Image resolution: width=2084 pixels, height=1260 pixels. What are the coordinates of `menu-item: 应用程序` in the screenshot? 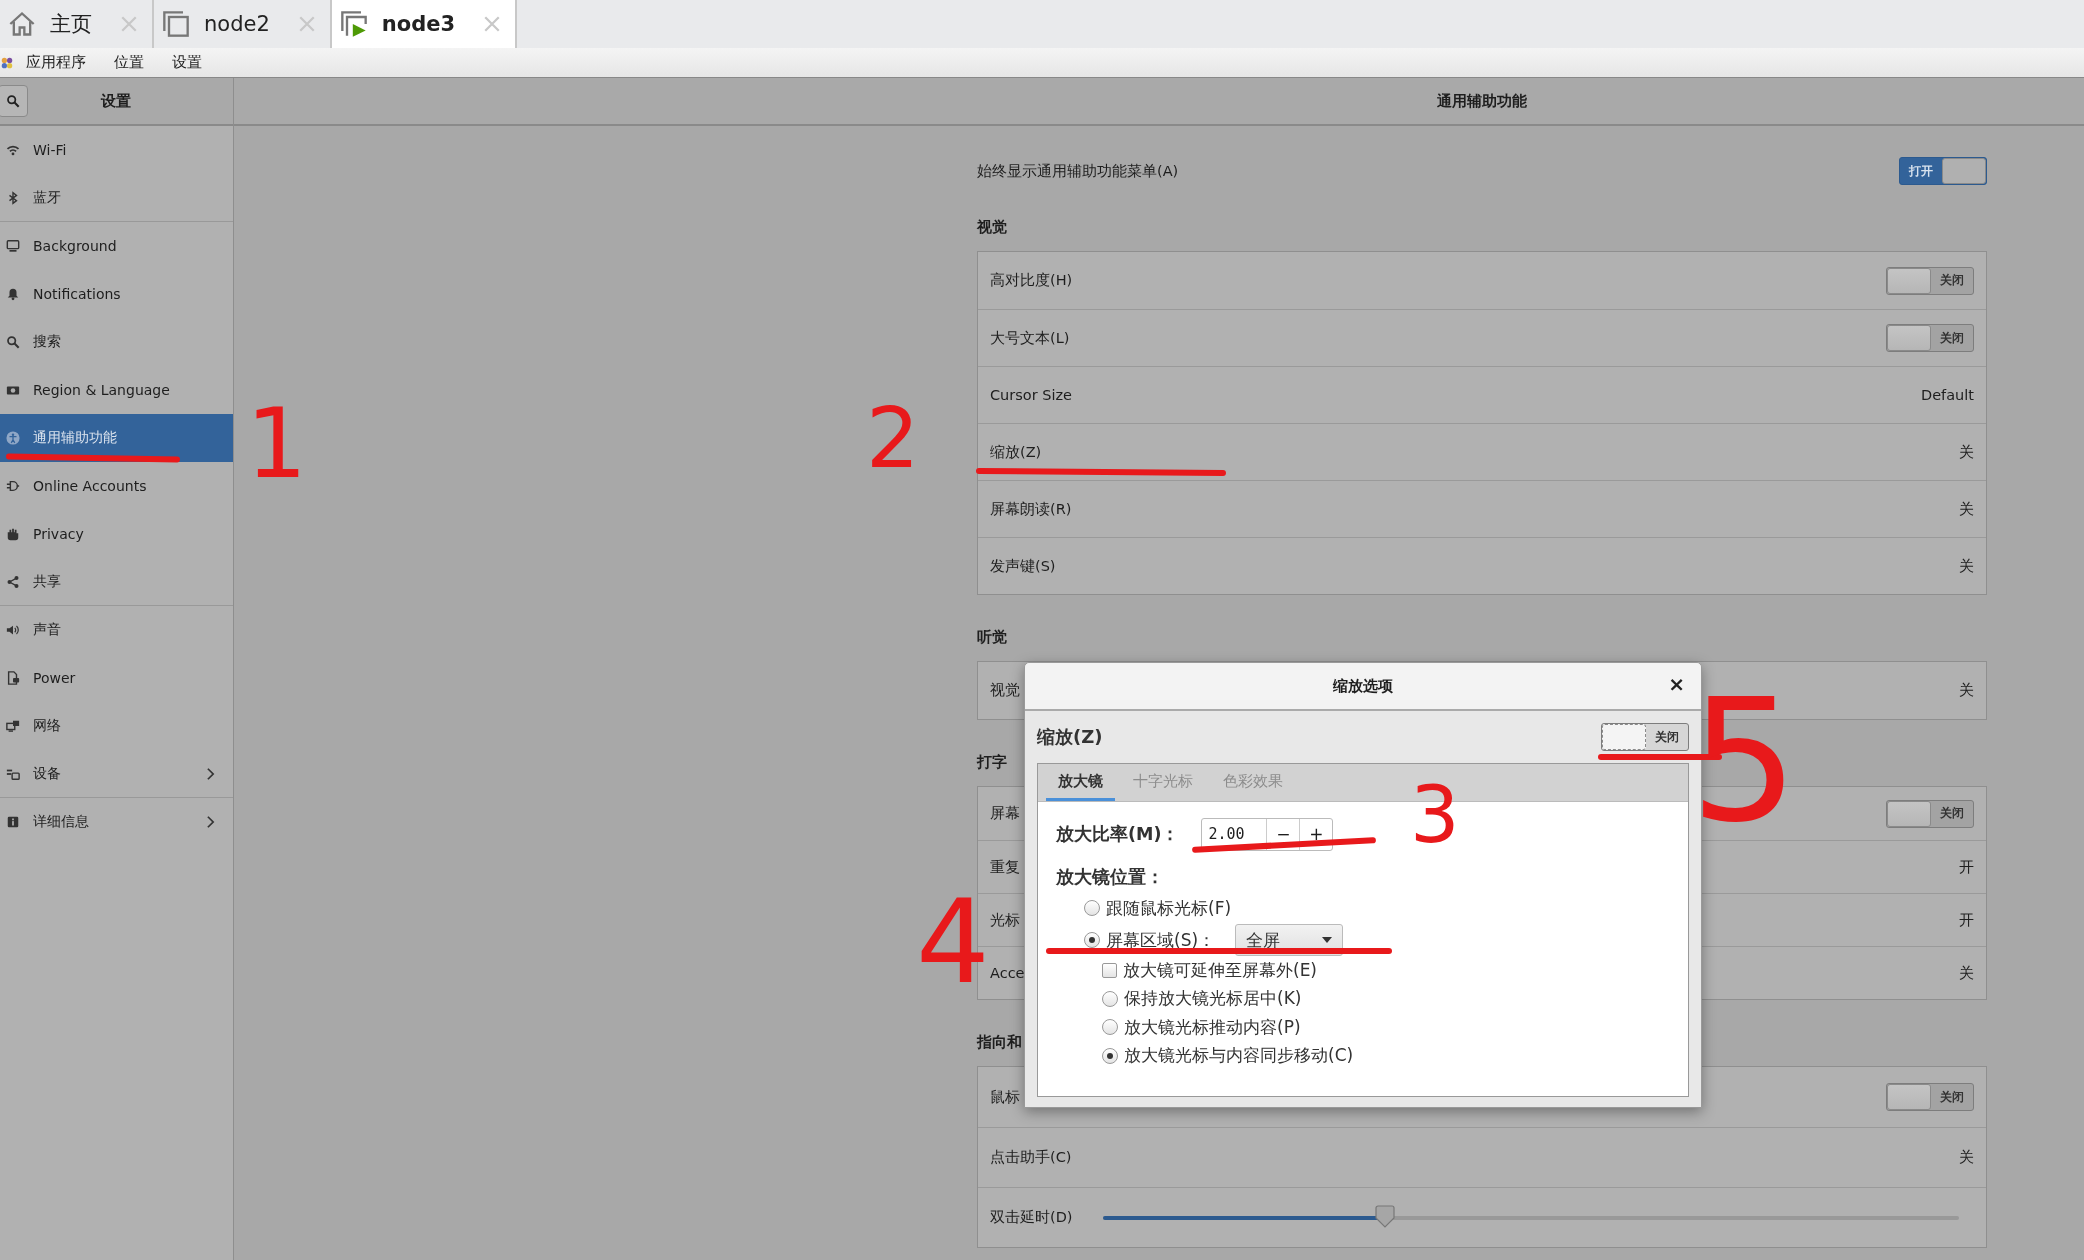 It's located at (56, 62).